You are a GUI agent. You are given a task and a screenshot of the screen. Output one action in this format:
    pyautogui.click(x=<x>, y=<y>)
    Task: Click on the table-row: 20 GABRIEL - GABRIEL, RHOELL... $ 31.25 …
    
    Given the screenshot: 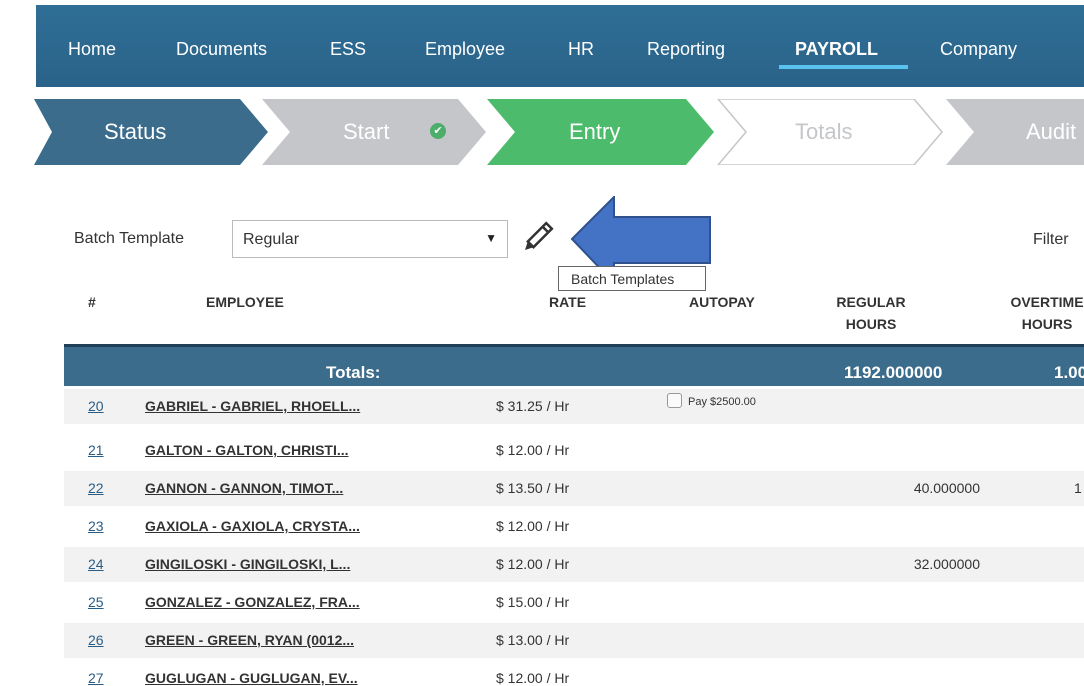 What is the action you would take?
    pyautogui.click(x=574, y=406)
    